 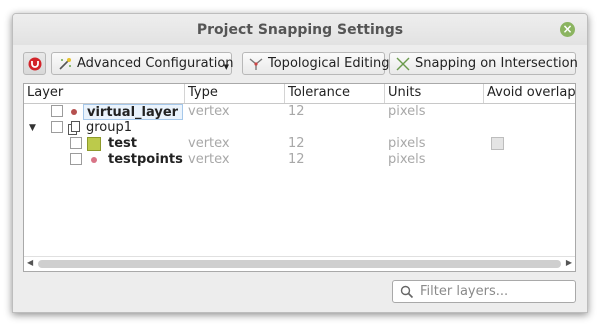 I want to click on scrollbar-thumb, so click(x=299, y=264).